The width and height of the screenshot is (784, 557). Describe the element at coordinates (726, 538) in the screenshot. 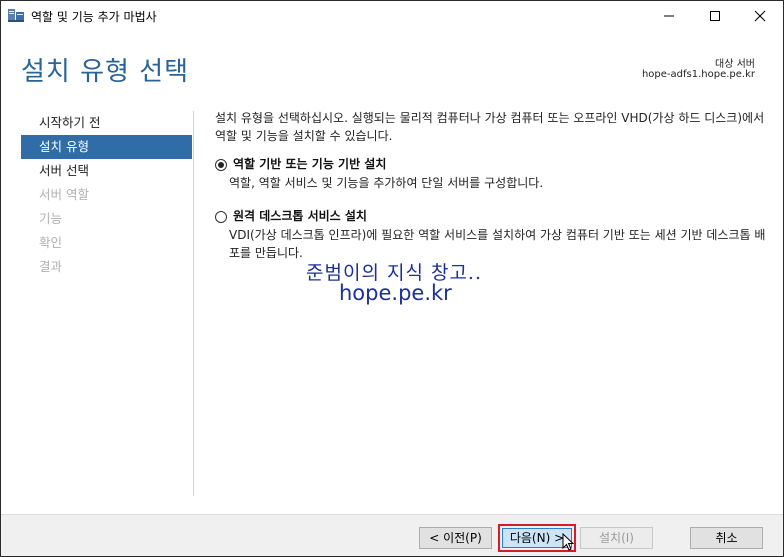

I see `cancel-button: 취소` at that location.